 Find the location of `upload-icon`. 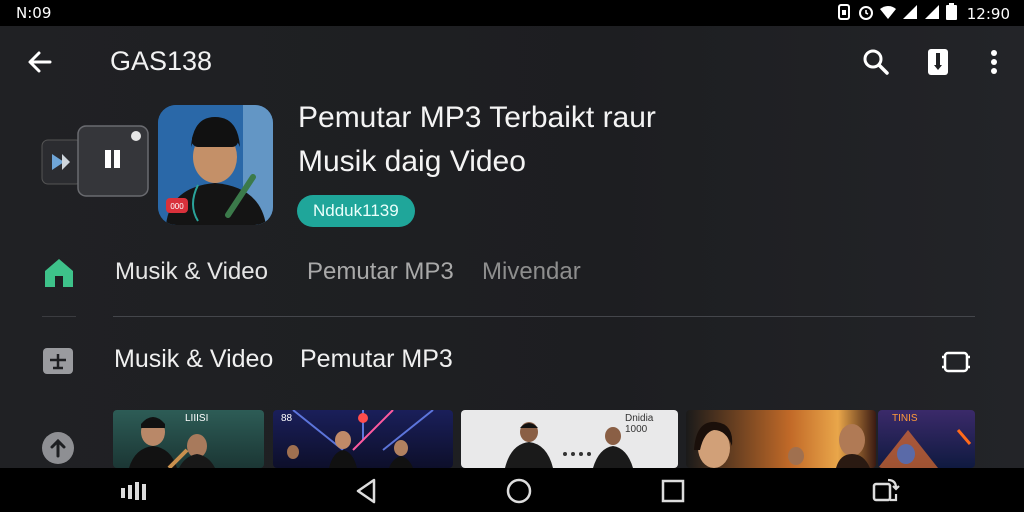

upload-icon is located at coordinates (58, 448).